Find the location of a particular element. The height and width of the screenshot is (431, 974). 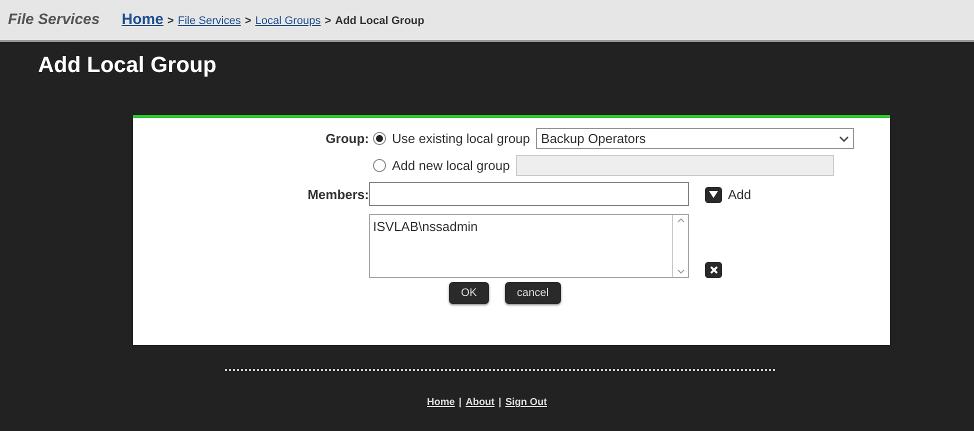

cancel-button: cancel is located at coordinates (532, 293).